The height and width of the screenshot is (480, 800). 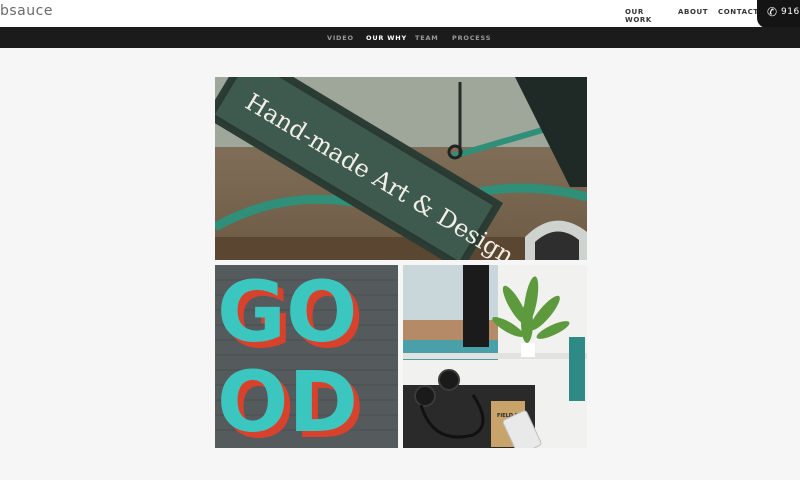 I want to click on phone-icon: ✆, so click(x=772, y=12).